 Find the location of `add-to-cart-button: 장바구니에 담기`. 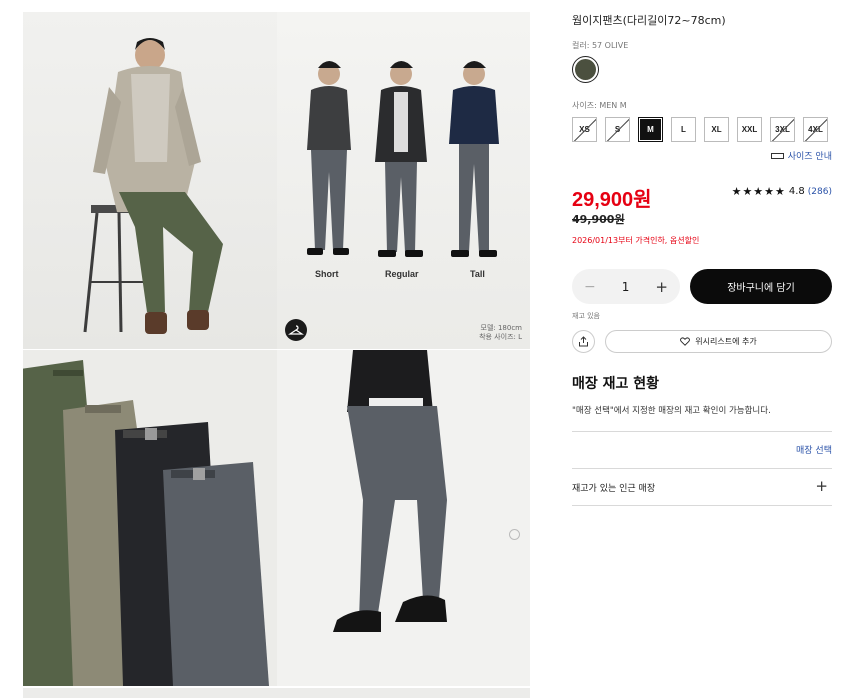

add-to-cart-button: 장바구니에 담기 is located at coordinates (761, 286).